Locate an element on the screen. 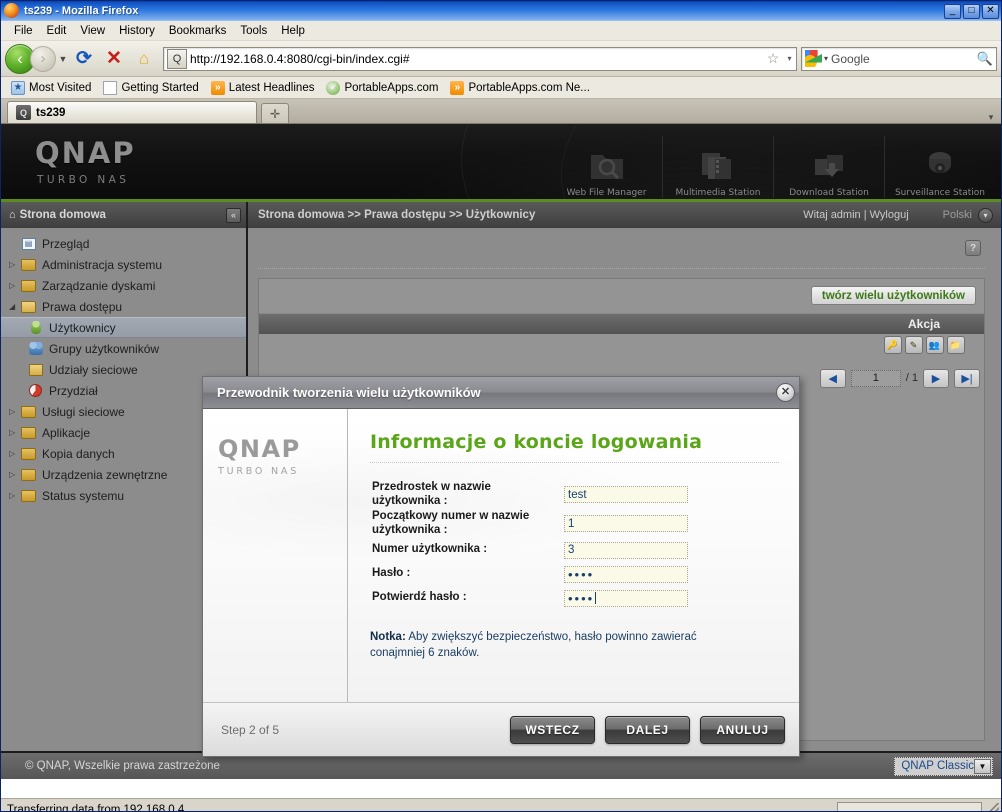 This screenshot has height=812, width=1002. minimize-button: _ is located at coordinates (952, 11).